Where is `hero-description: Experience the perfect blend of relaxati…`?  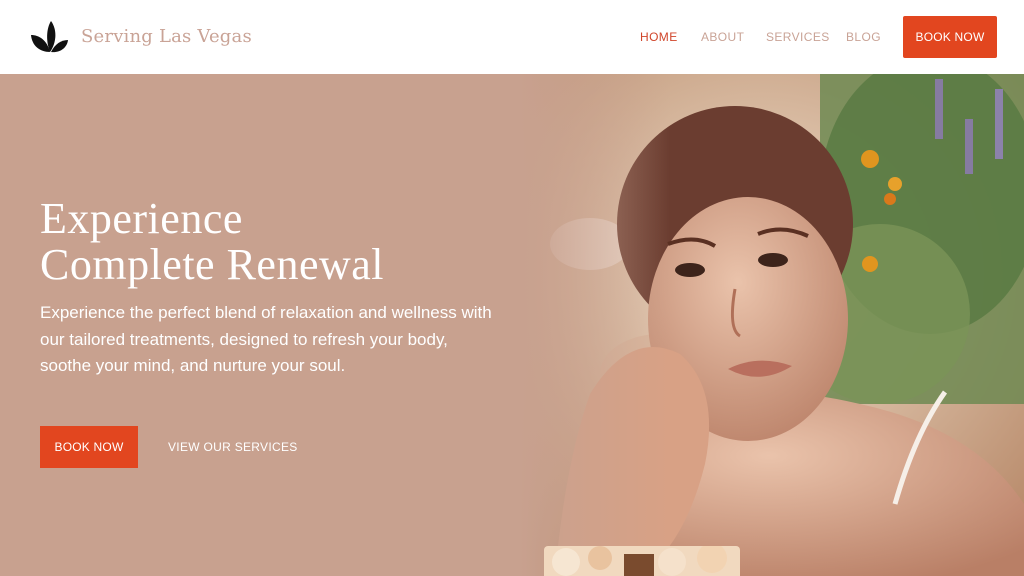
hero-description: Experience the perfect blend of relaxati… is located at coordinates (266, 339).